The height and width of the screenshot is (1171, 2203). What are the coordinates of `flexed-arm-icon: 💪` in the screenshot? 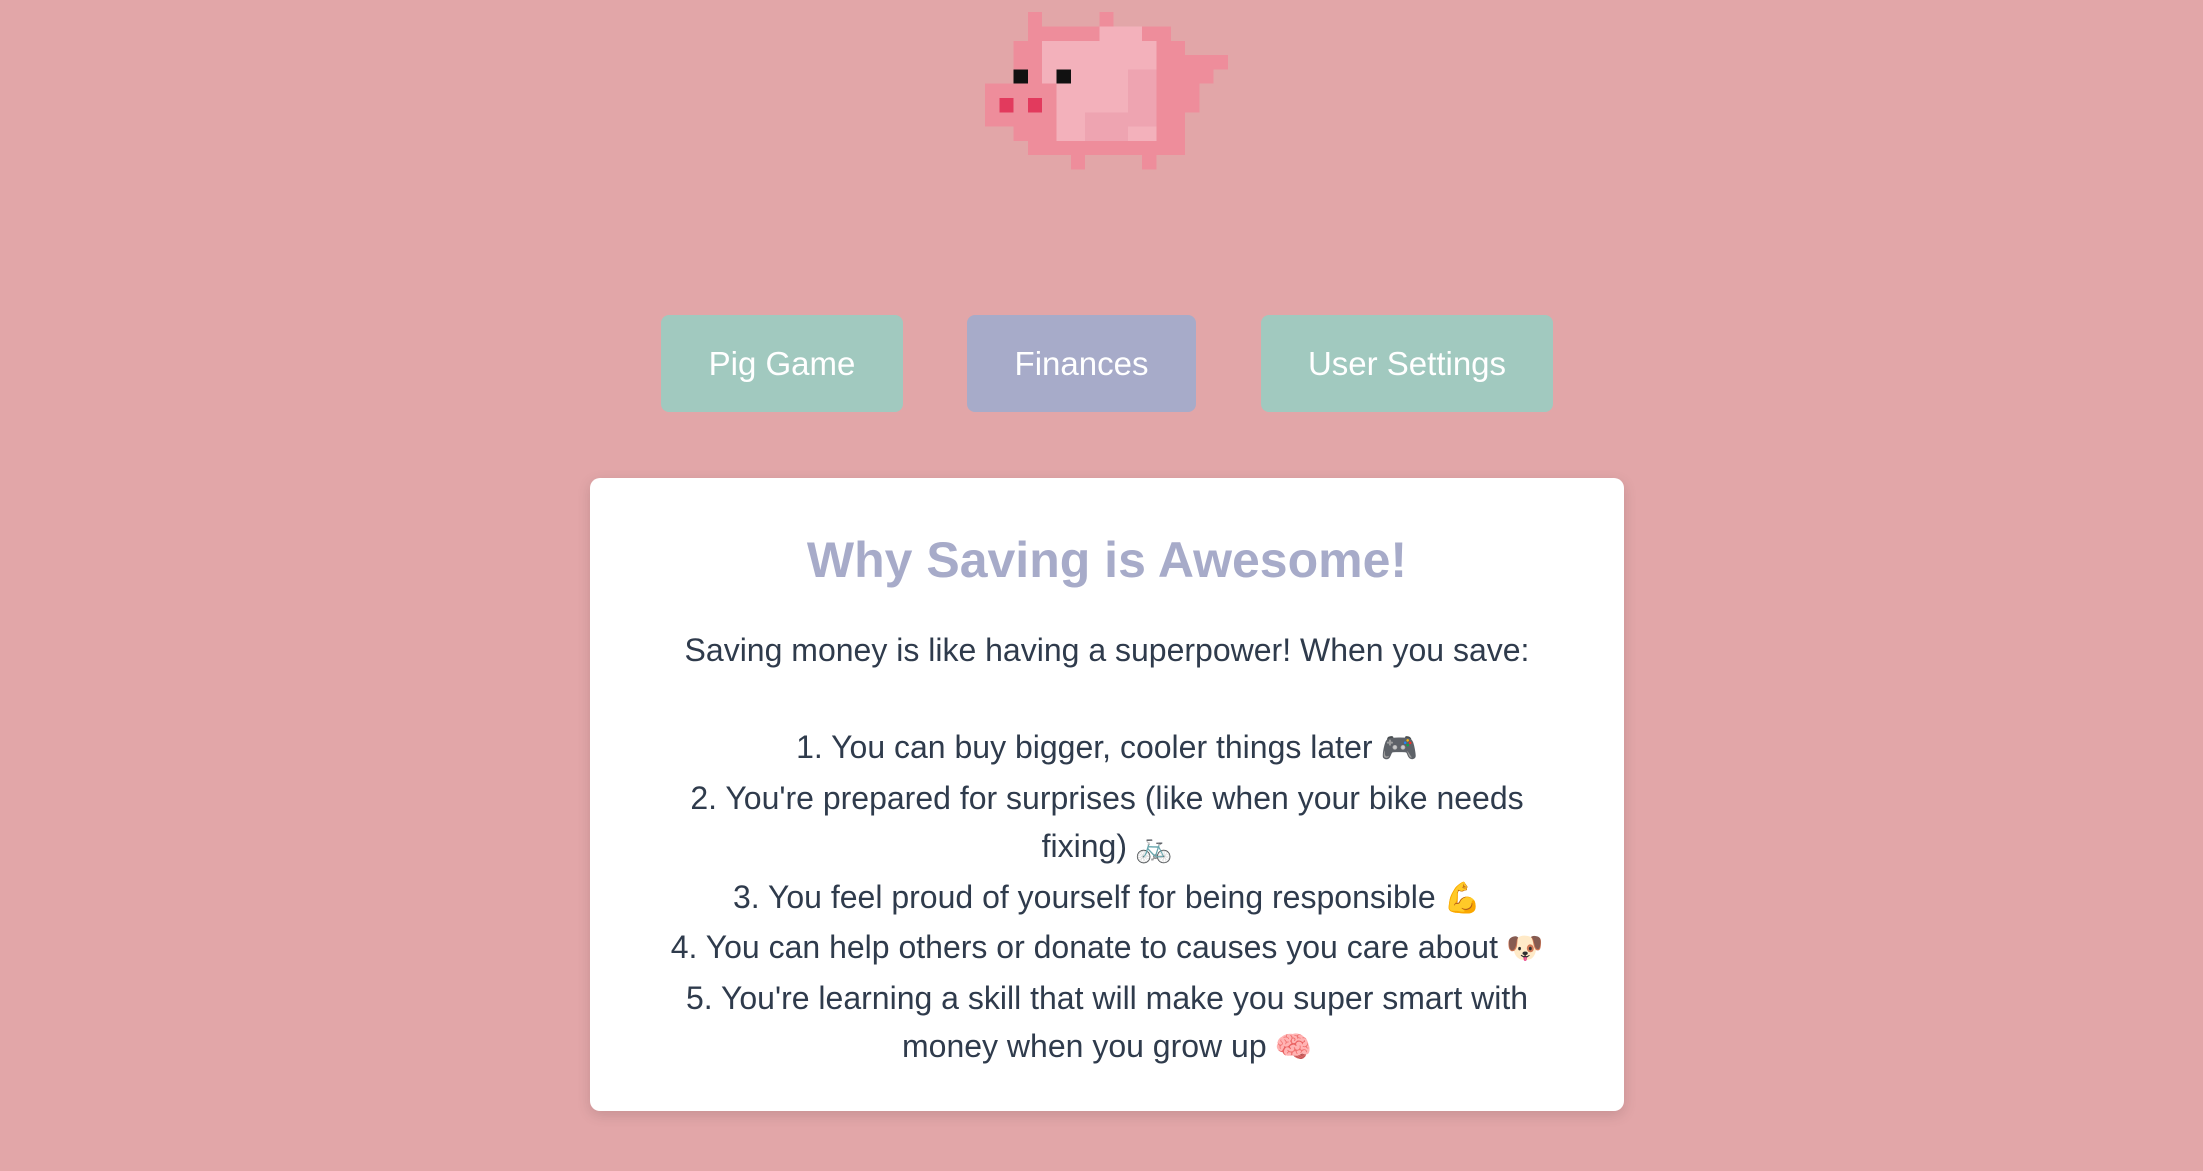 It's located at (1462, 898).